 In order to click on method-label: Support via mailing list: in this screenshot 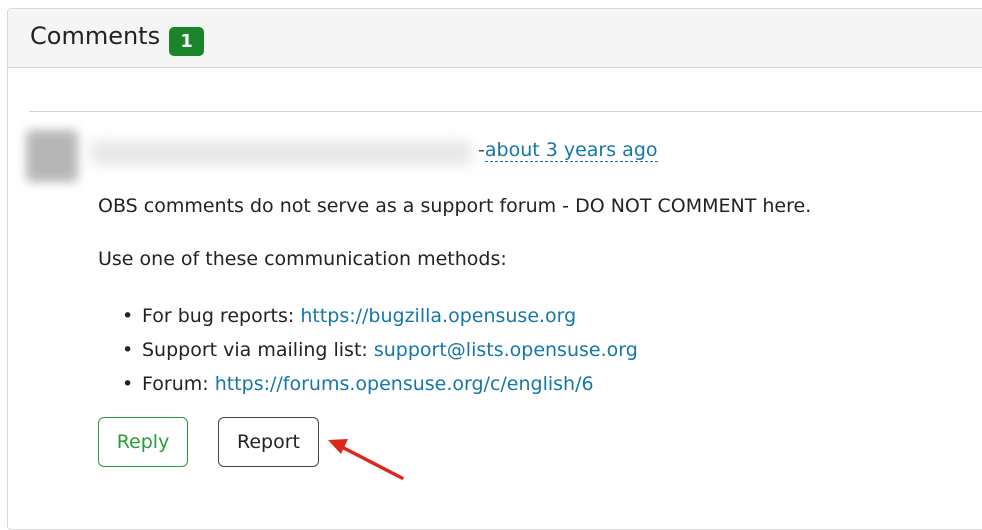, I will do `click(258, 350)`.